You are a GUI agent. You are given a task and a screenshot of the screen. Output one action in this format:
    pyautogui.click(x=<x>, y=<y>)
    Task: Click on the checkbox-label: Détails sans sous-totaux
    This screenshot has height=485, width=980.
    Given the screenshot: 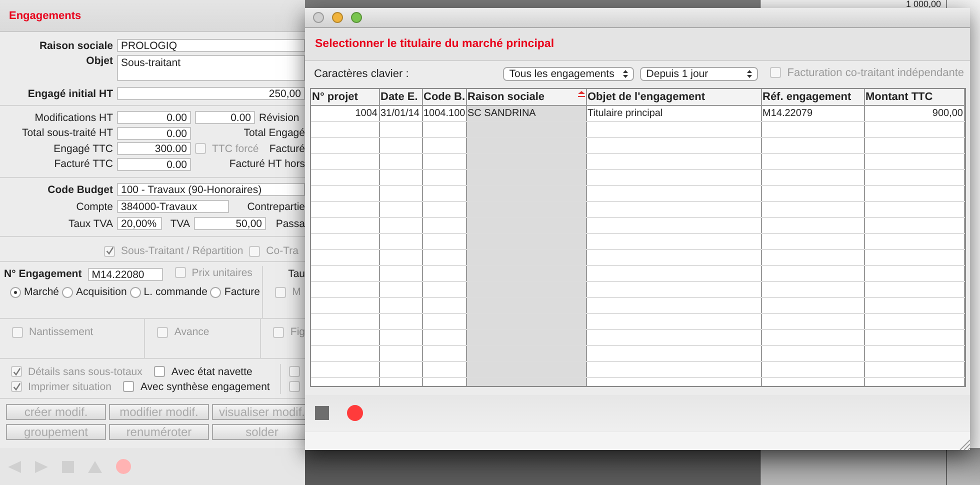 What is the action you would take?
    pyautogui.click(x=85, y=372)
    